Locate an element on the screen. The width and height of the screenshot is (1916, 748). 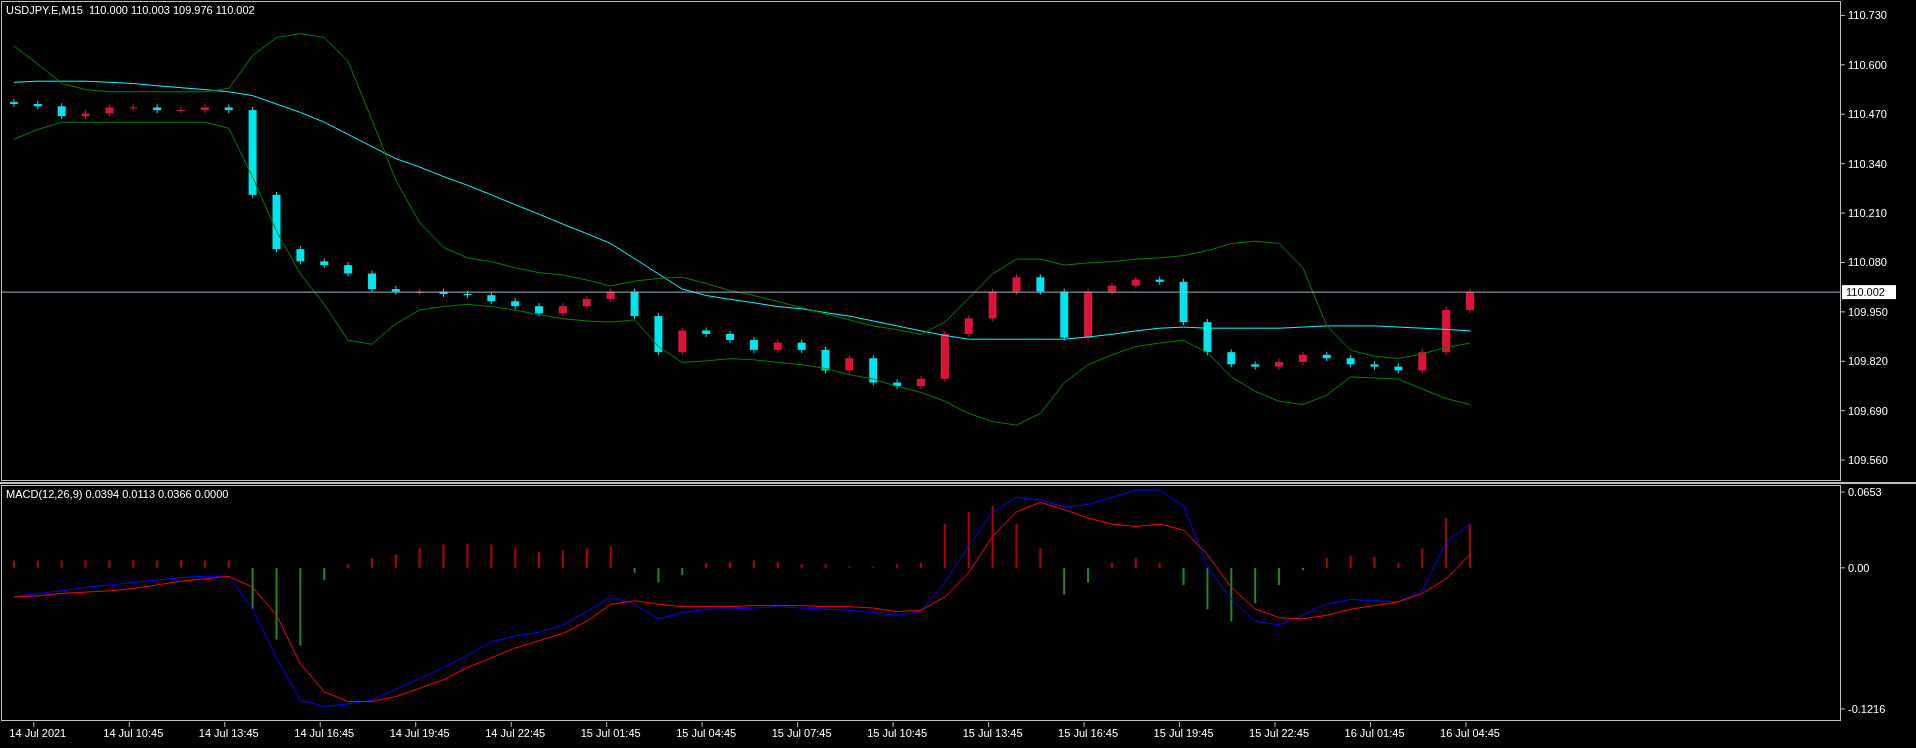
axis-label: 109.560 is located at coordinates (1868, 460).